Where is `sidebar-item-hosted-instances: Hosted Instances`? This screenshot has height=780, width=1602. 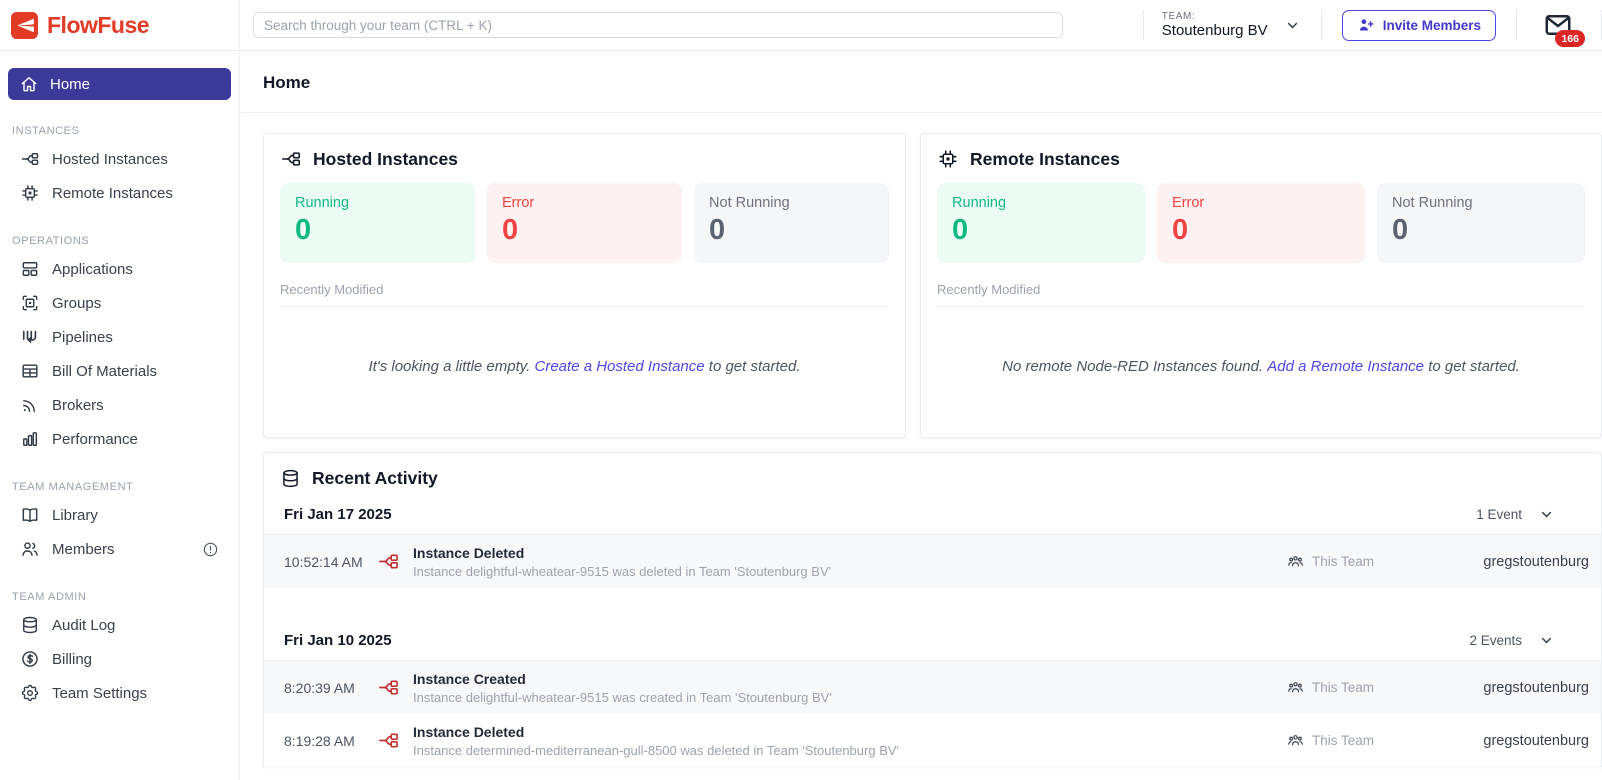 sidebar-item-hosted-instances: Hosted Instances is located at coordinates (119, 159).